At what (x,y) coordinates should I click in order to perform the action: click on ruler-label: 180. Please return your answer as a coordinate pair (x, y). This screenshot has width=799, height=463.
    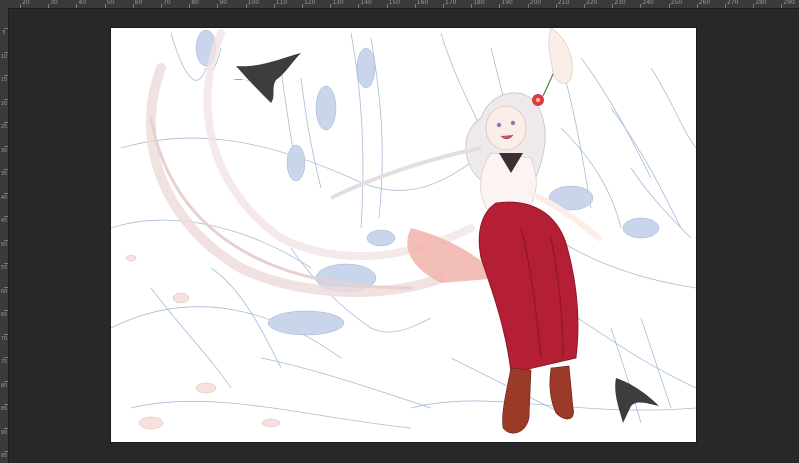
    Looking at the image, I should click on (479, 3).